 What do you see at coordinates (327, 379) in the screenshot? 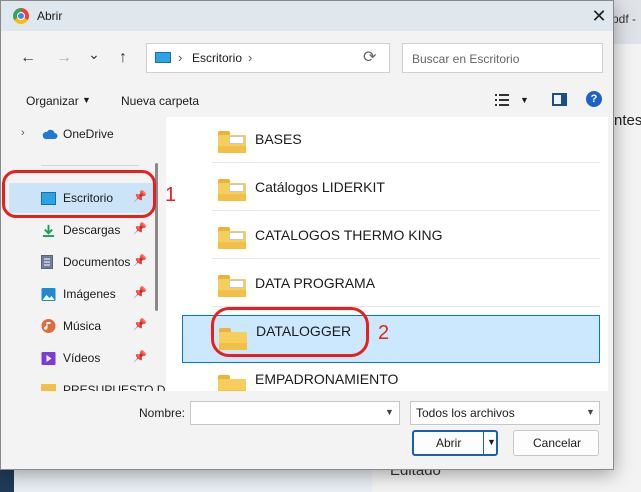
I see `folder-name: EMPADRONAMIENTO` at bounding box center [327, 379].